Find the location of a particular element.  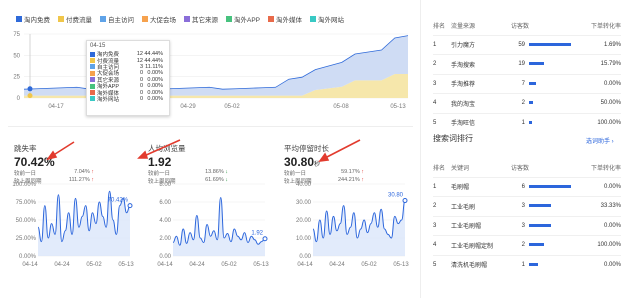

table-row: 5 清洗机毛刷帽 1 0.00% is located at coordinates (527, 264).